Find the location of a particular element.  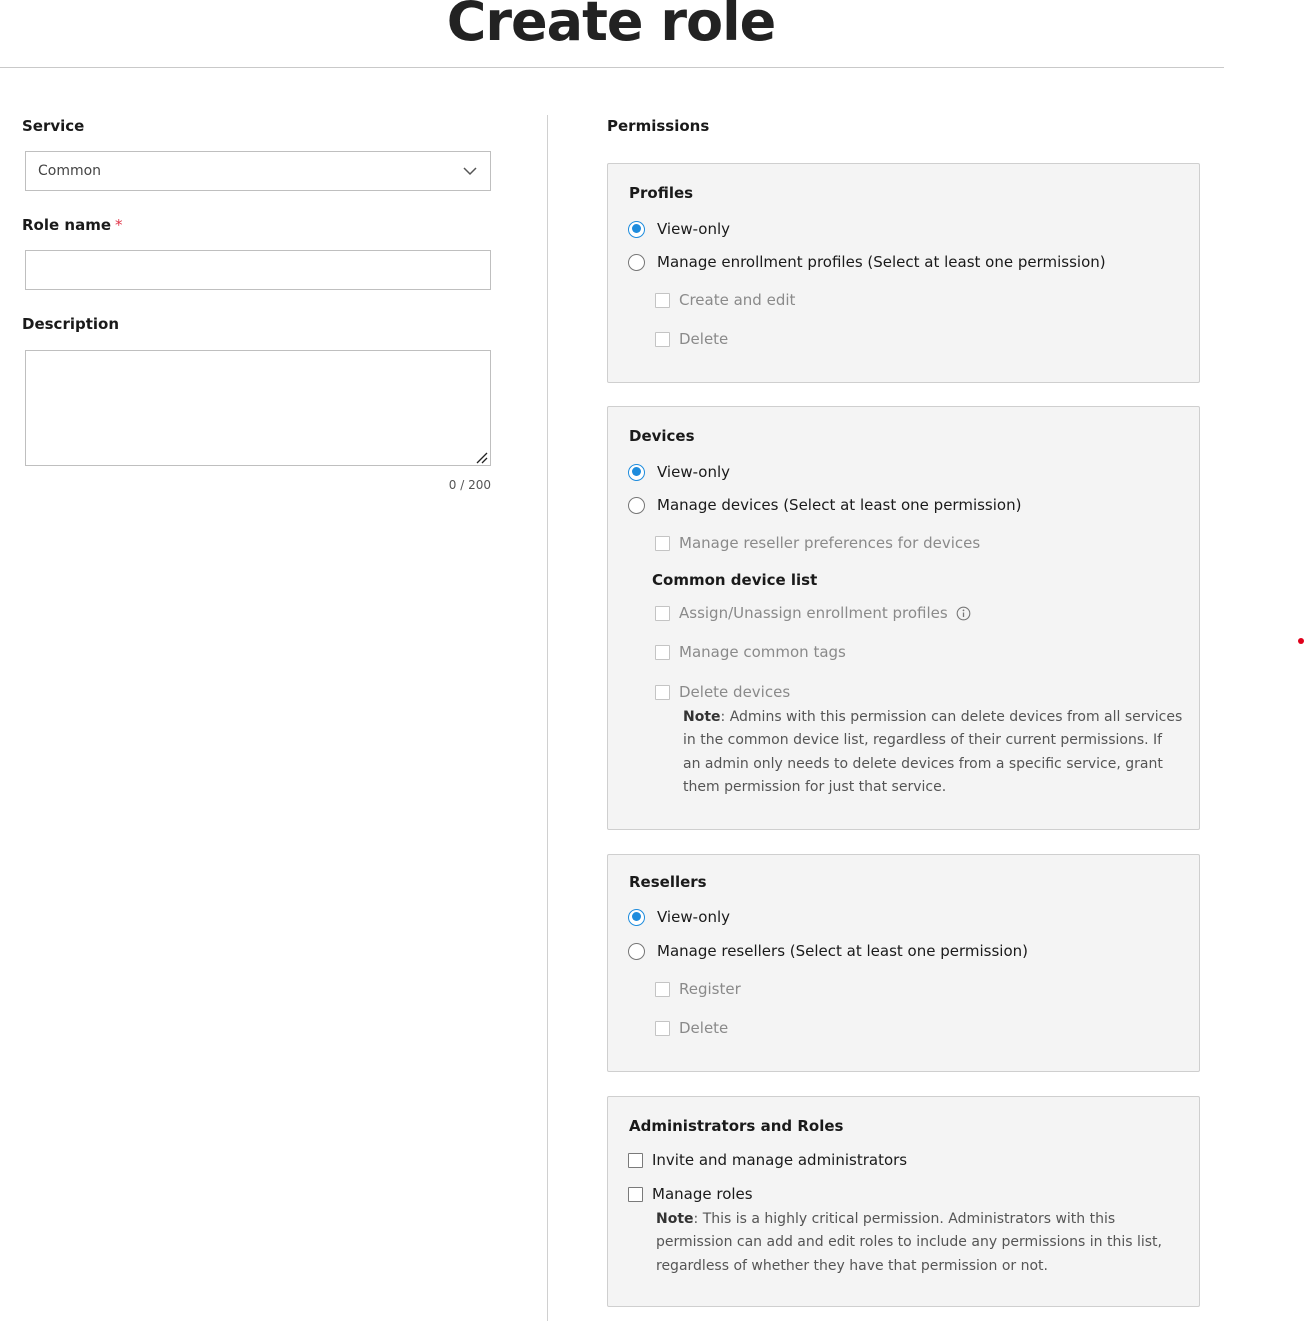

resellers-delete-label: Delete is located at coordinates (704, 1028).